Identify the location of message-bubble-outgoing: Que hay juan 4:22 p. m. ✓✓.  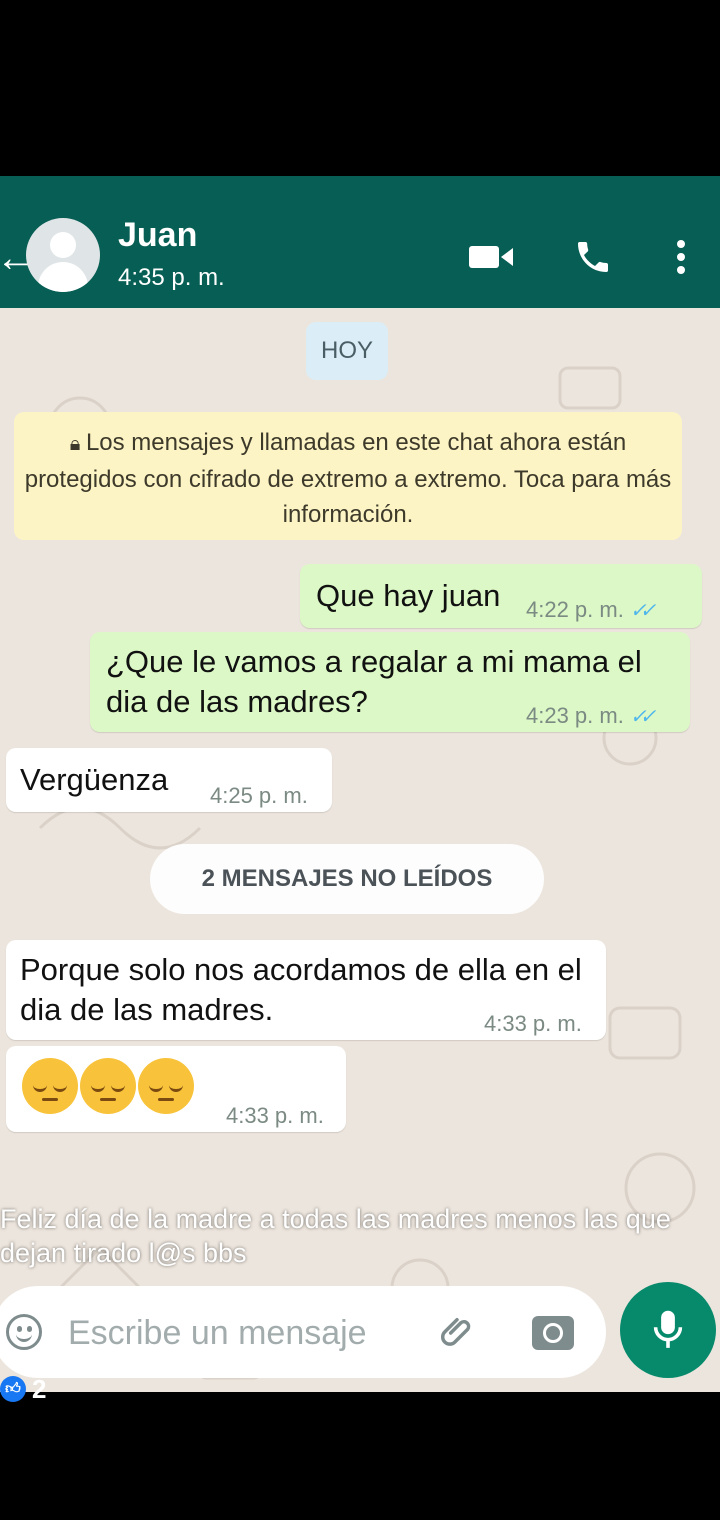
(501, 596).